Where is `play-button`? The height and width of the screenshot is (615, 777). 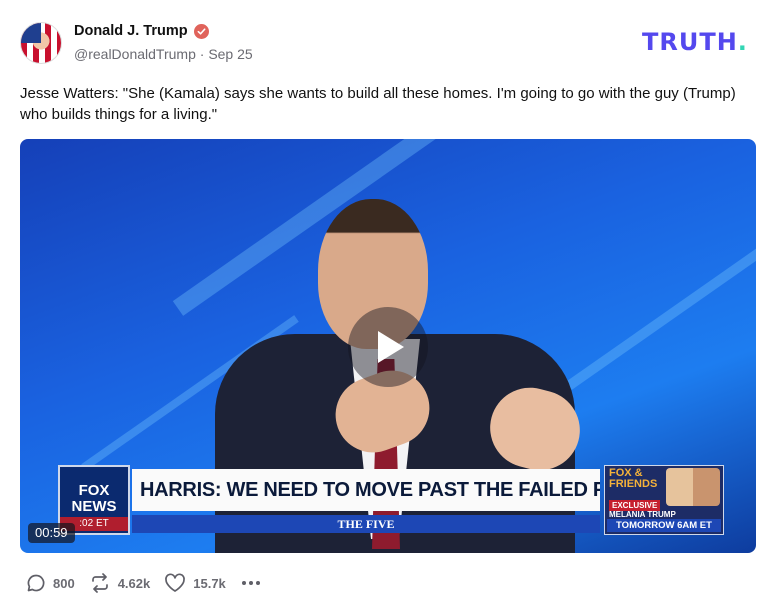 play-button is located at coordinates (388, 347).